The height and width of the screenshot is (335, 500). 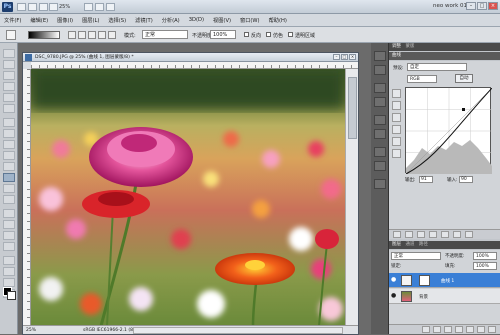 What do you see at coordinates (12, 20) in the screenshot?
I see `menu-file: 文件(F)` at bounding box center [12, 20].